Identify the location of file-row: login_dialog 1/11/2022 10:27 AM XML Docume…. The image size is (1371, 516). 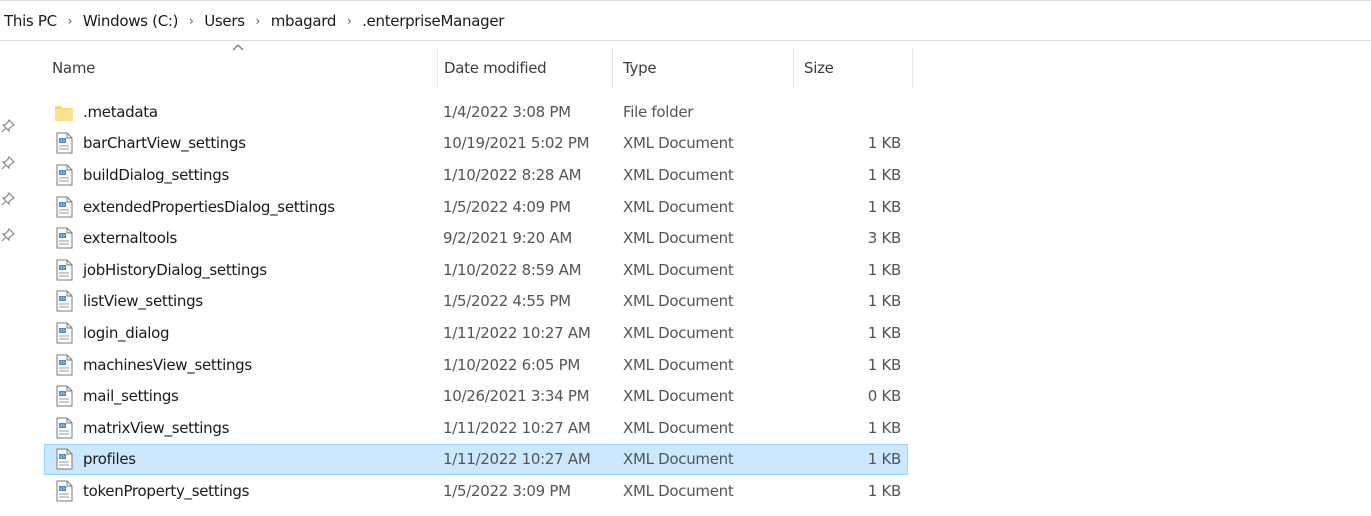
(476, 333).